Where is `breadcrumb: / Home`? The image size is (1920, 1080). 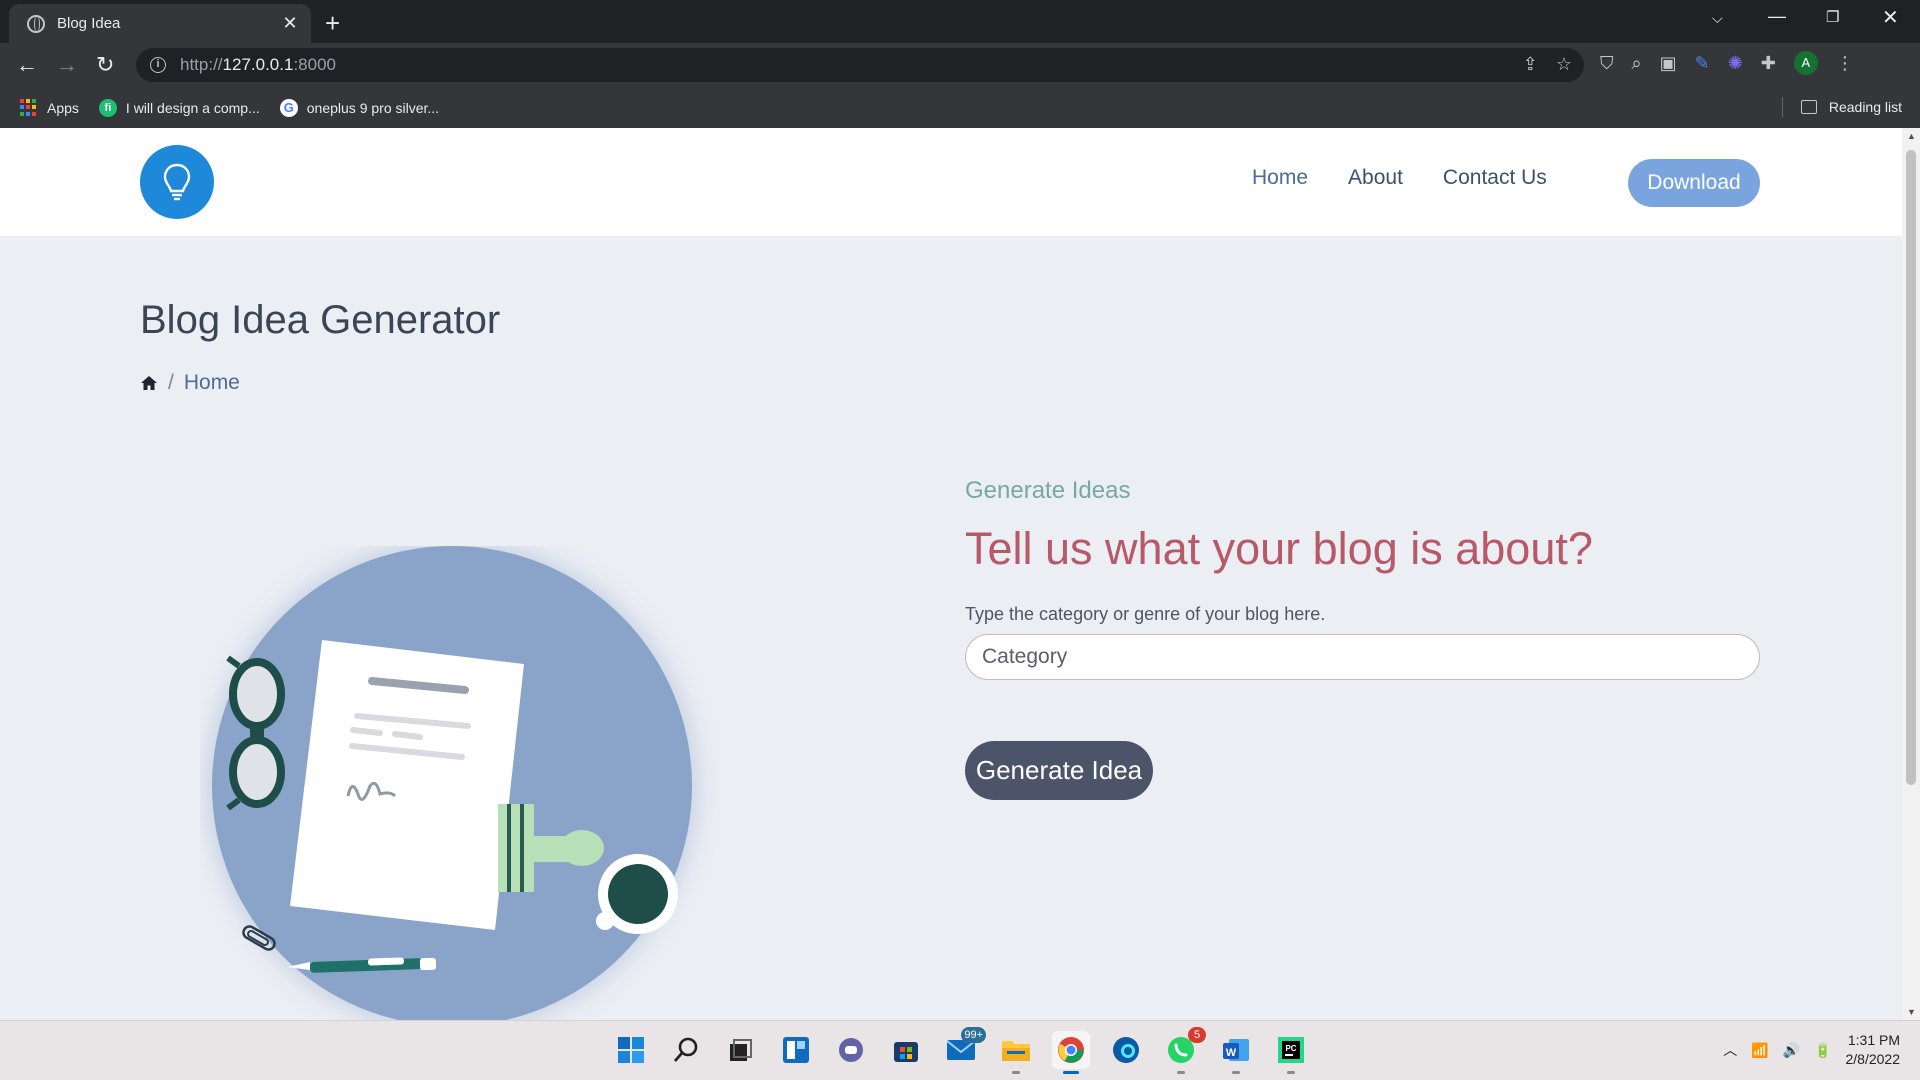 breadcrumb: / Home is located at coordinates (190, 383).